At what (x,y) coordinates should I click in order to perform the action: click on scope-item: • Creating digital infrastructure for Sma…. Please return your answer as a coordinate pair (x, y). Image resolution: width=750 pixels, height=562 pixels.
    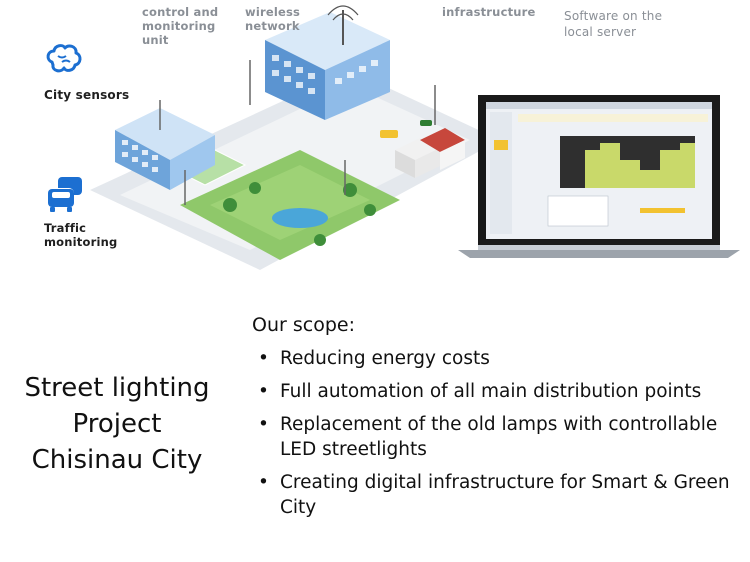
    Looking at the image, I should click on (494, 495).